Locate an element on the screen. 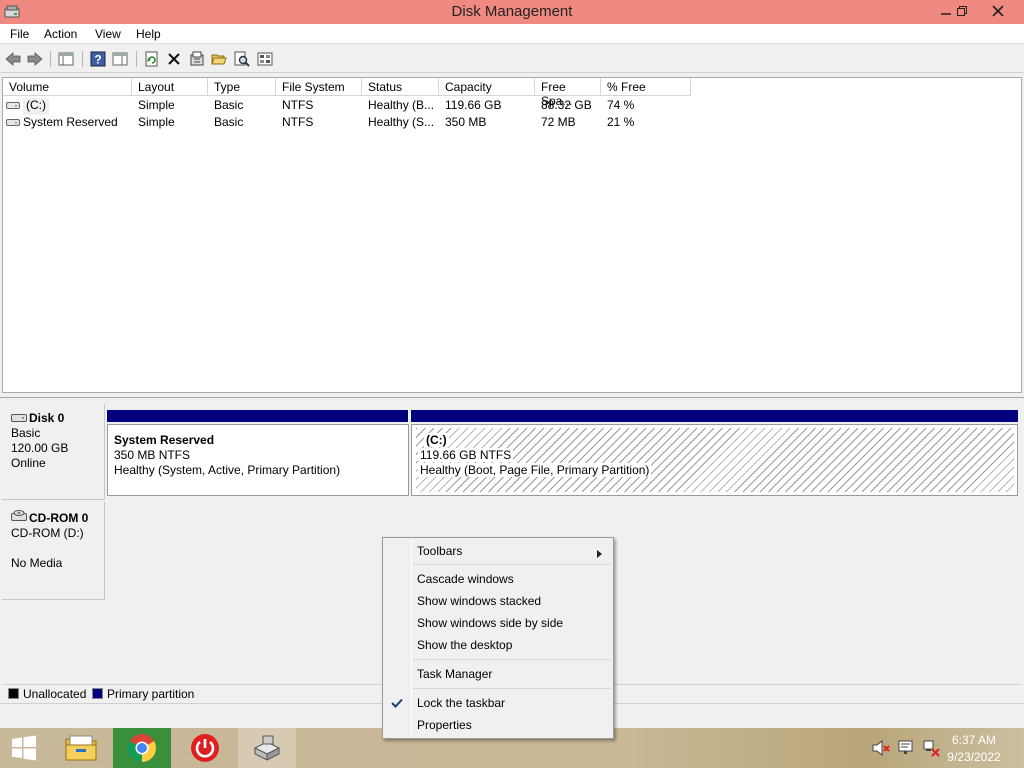 Image resolution: width=1024 pixels, height=768 pixels. window-title: Disk Management is located at coordinates (512, 11).